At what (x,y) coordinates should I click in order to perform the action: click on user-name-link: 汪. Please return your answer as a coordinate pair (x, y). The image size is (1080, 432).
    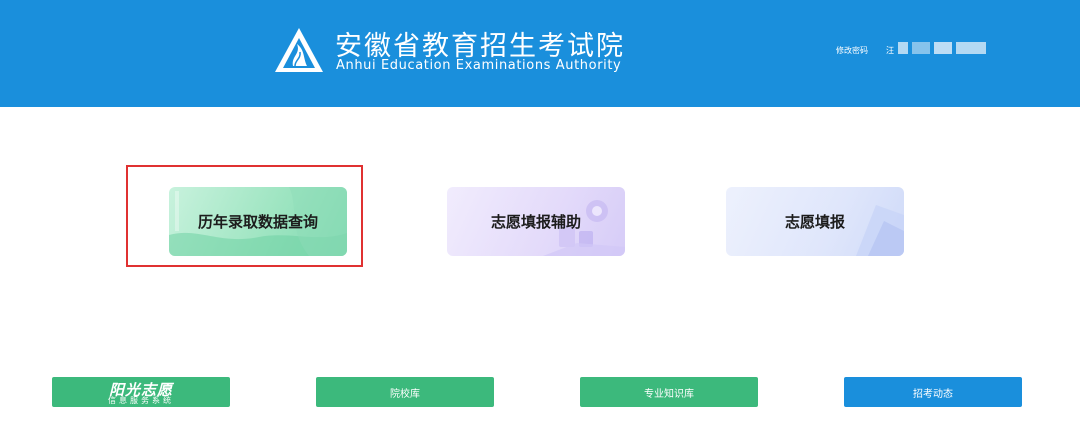
    Looking at the image, I should click on (890, 50).